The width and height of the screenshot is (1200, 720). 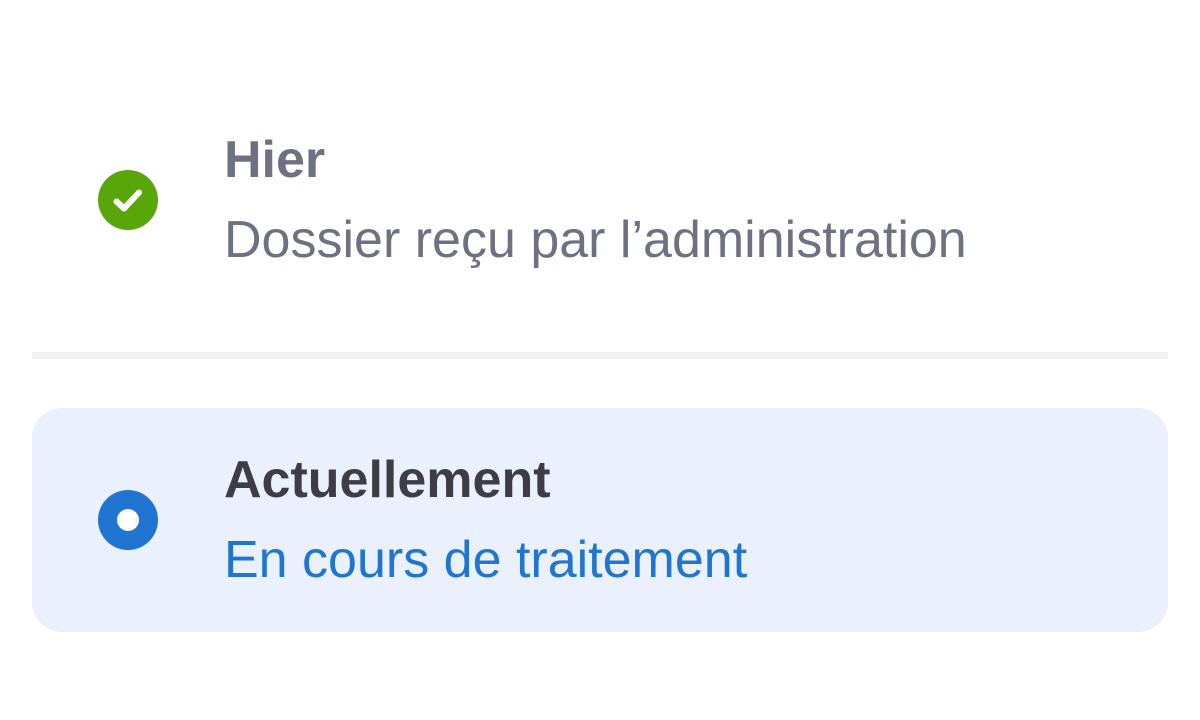 I want to click on timeline-divider, so click(x=600, y=355).